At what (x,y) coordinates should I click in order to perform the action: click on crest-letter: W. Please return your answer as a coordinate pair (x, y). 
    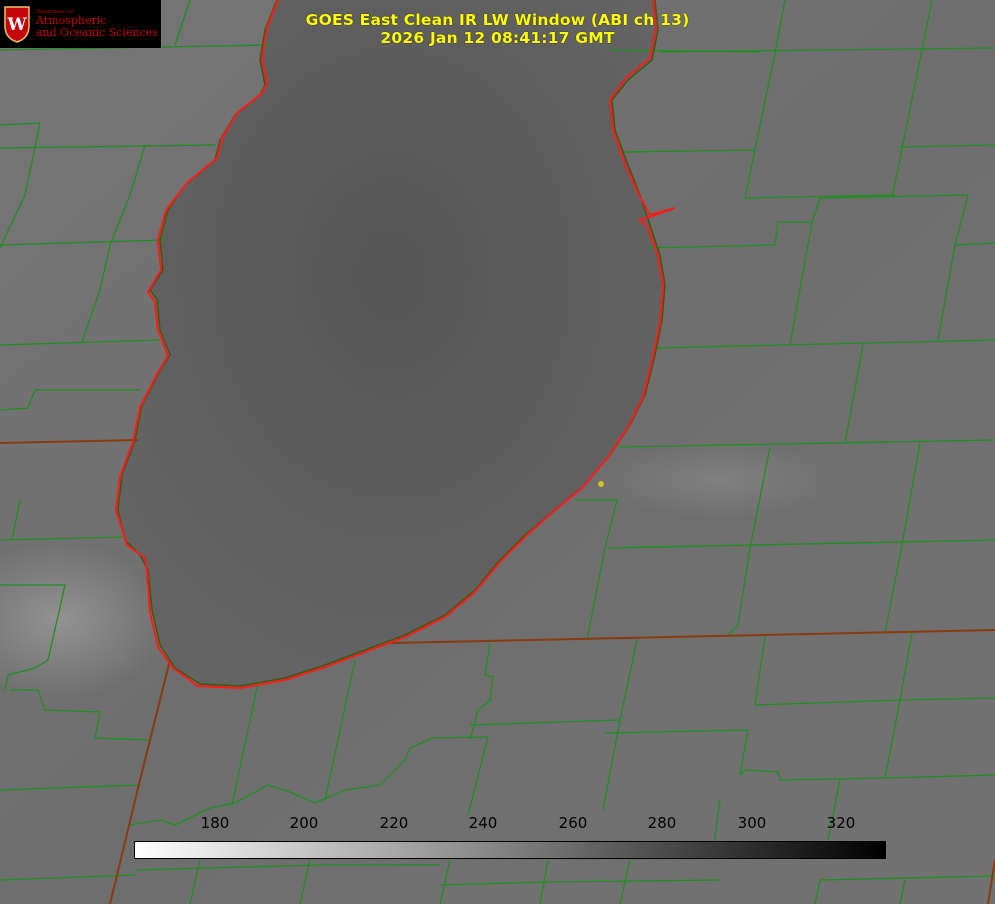
    Looking at the image, I should click on (16, 25).